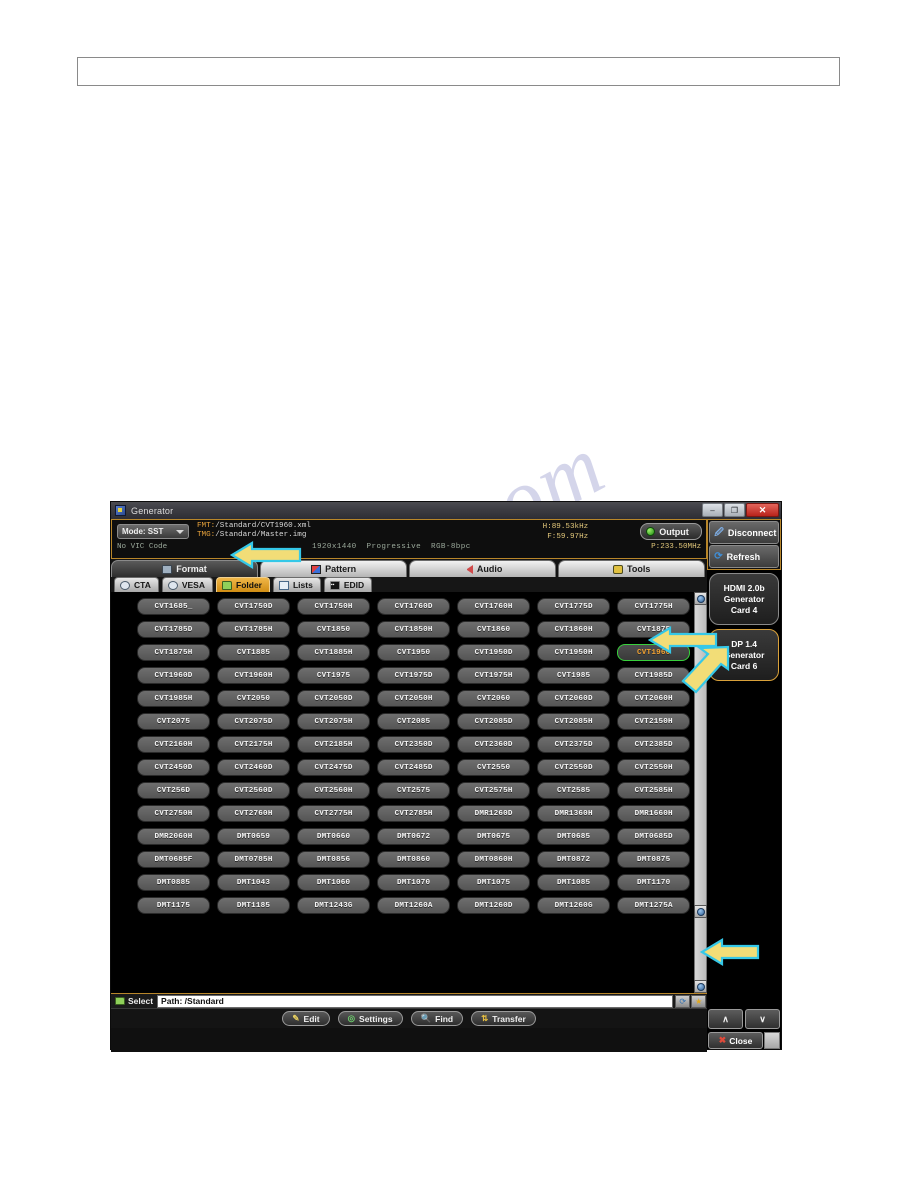  What do you see at coordinates (414, 790) in the screenshot?
I see `format-button: CVT2575` at bounding box center [414, 790].